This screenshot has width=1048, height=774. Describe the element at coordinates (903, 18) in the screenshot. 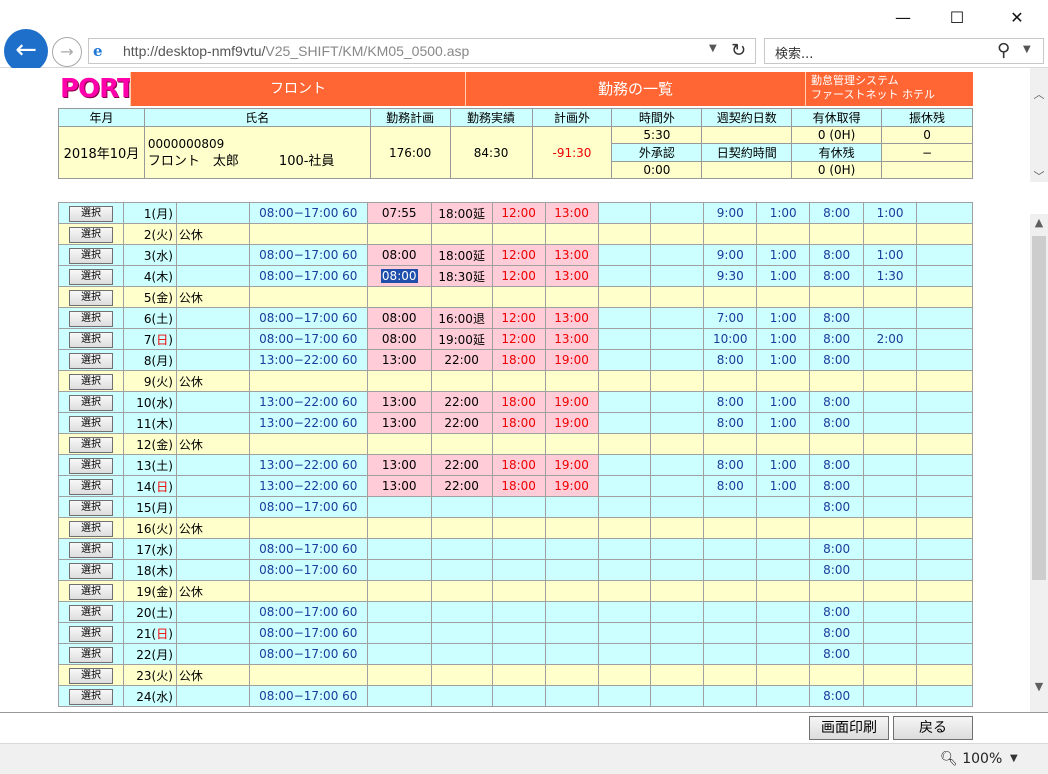

I see `minimize-button: —` at that location.